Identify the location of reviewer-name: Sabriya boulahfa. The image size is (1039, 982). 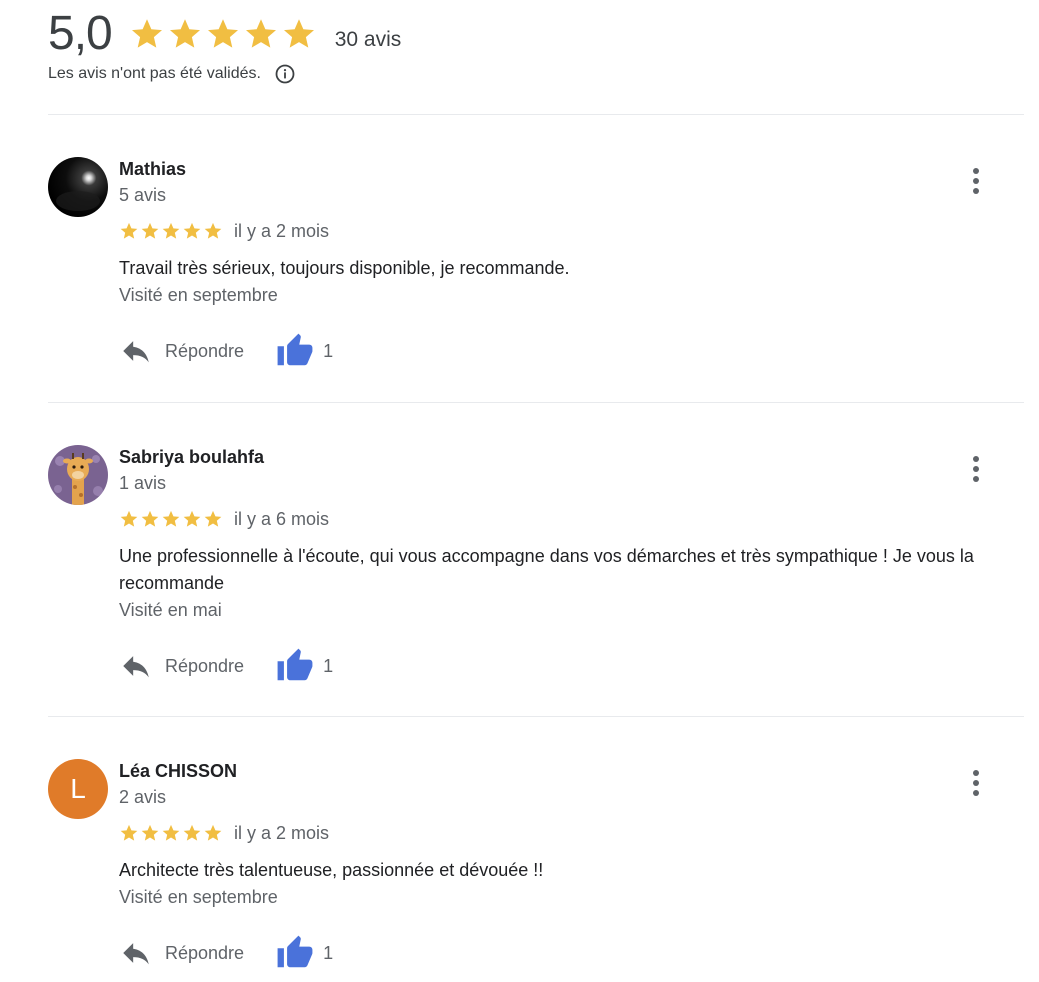
(559, 457).